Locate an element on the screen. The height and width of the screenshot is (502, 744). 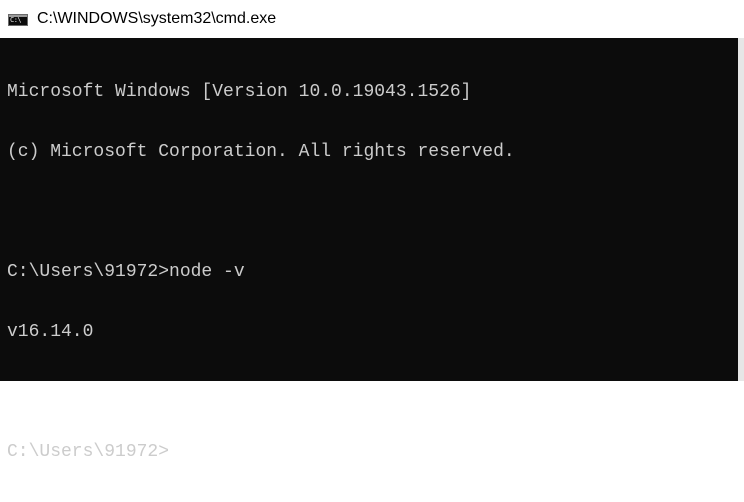
console-line-output: v16.14.0 is located at coordinates (50, 332).